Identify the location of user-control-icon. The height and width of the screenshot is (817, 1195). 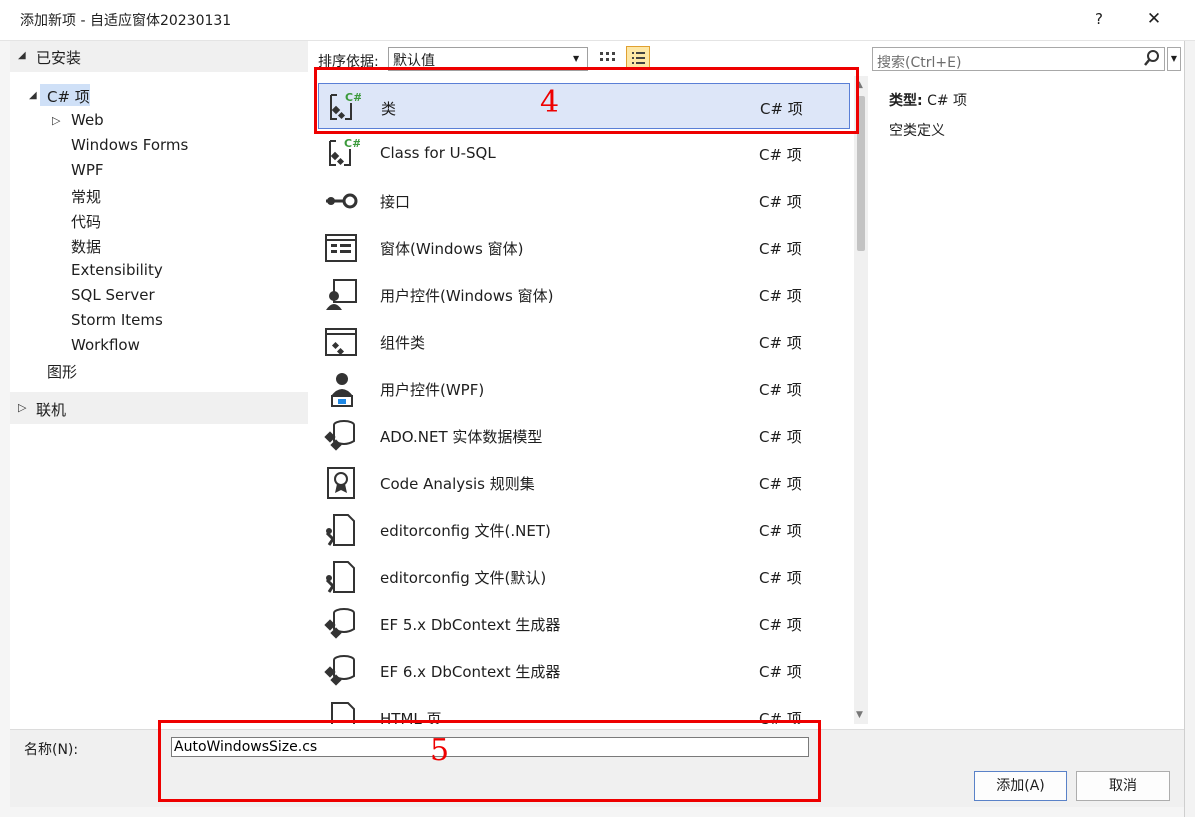
(341, 295).